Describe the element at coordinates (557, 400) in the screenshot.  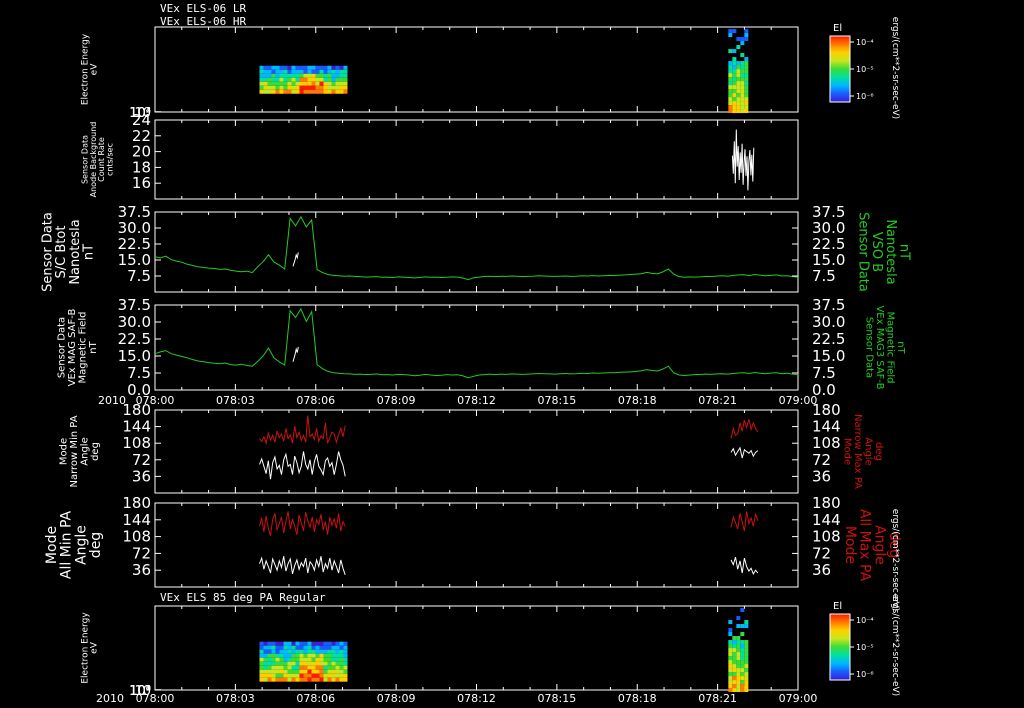
I see `time-tick-label: 078:15` at that location.